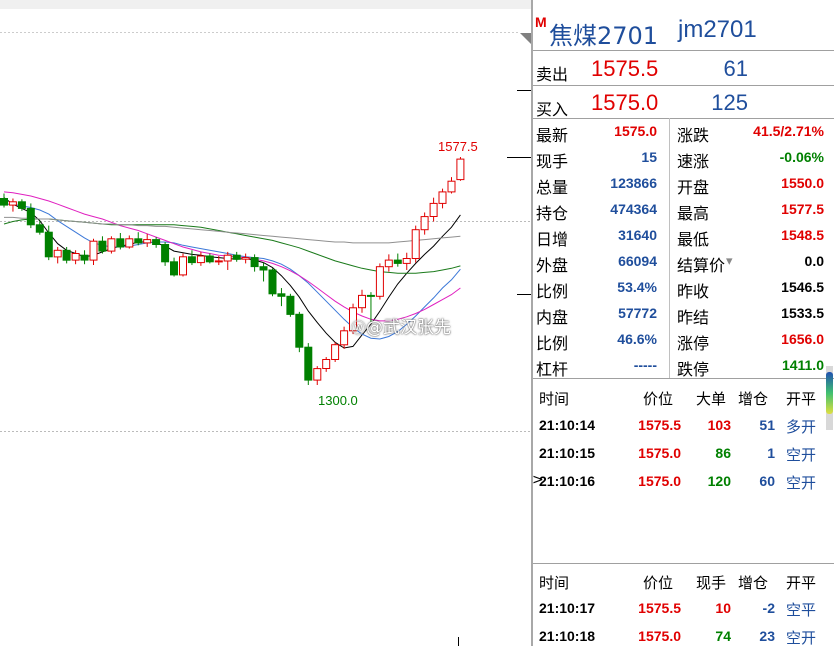  What do you see at coordinates (802, 235) in the screenshot?
I see `stat-value: 1548.5` at bounding box center [802, 235].